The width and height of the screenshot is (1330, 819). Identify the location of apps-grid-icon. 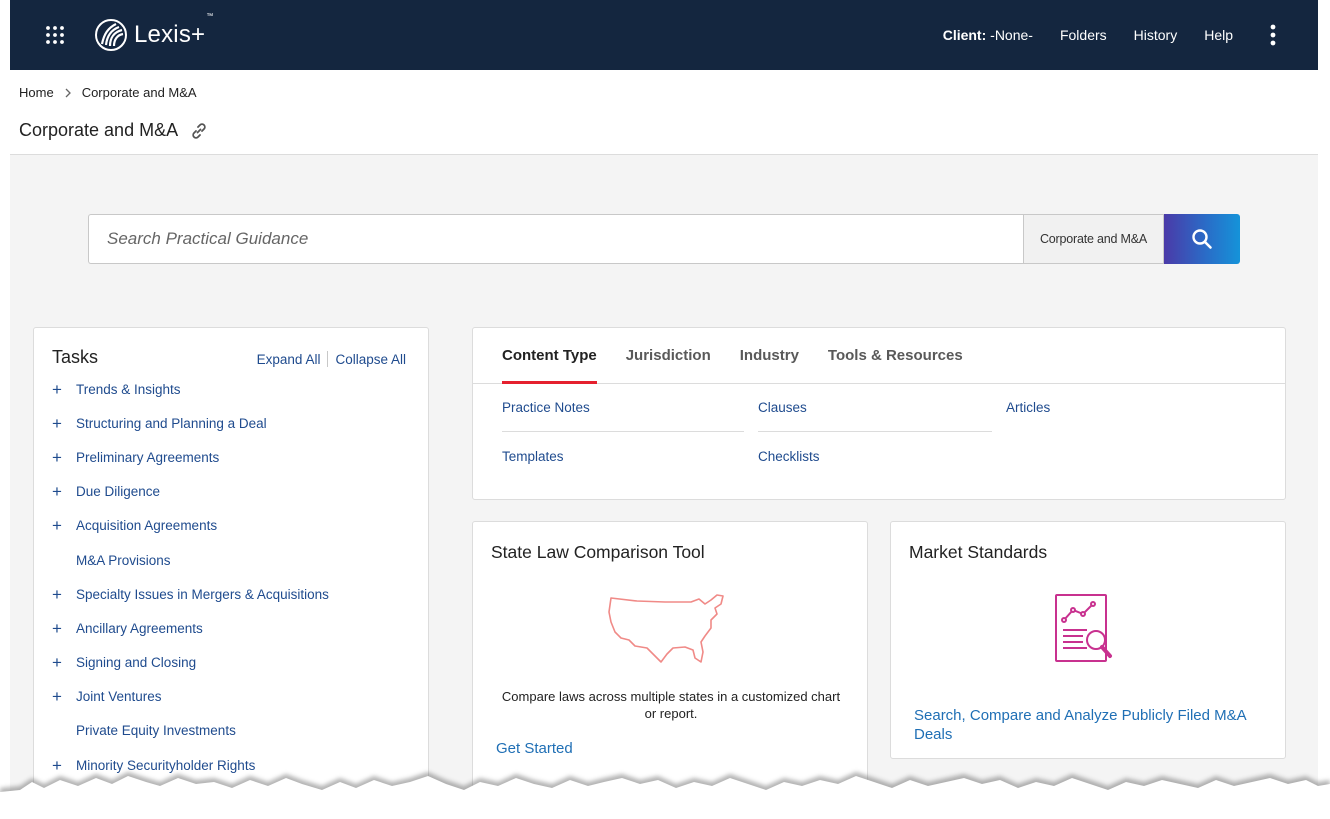
(55, 35).